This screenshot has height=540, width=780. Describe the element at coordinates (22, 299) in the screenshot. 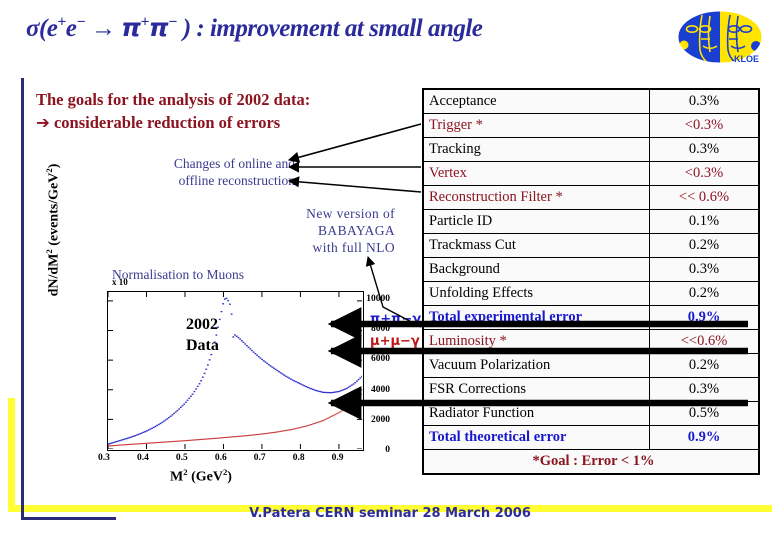

I see `slide-border-vertical` at that location.